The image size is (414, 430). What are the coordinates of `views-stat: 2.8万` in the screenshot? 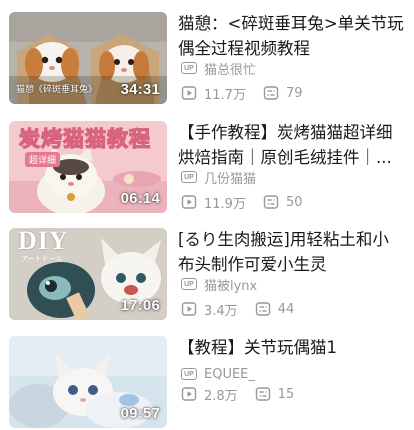 It's located at (209, 394).